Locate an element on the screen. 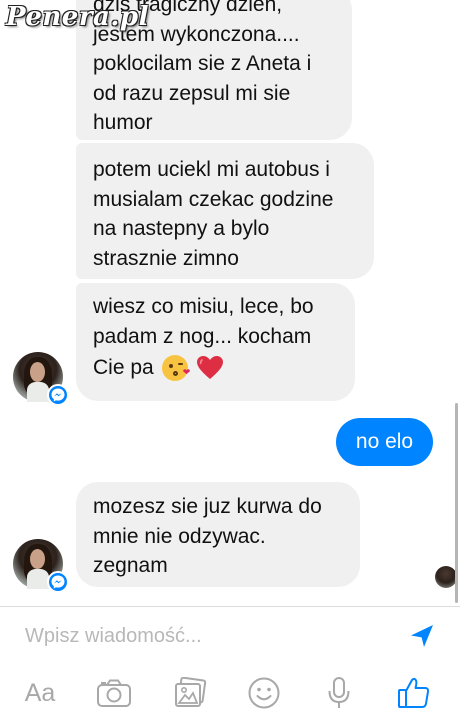  text-format-button: Aa is located at coordinates (40, 693).